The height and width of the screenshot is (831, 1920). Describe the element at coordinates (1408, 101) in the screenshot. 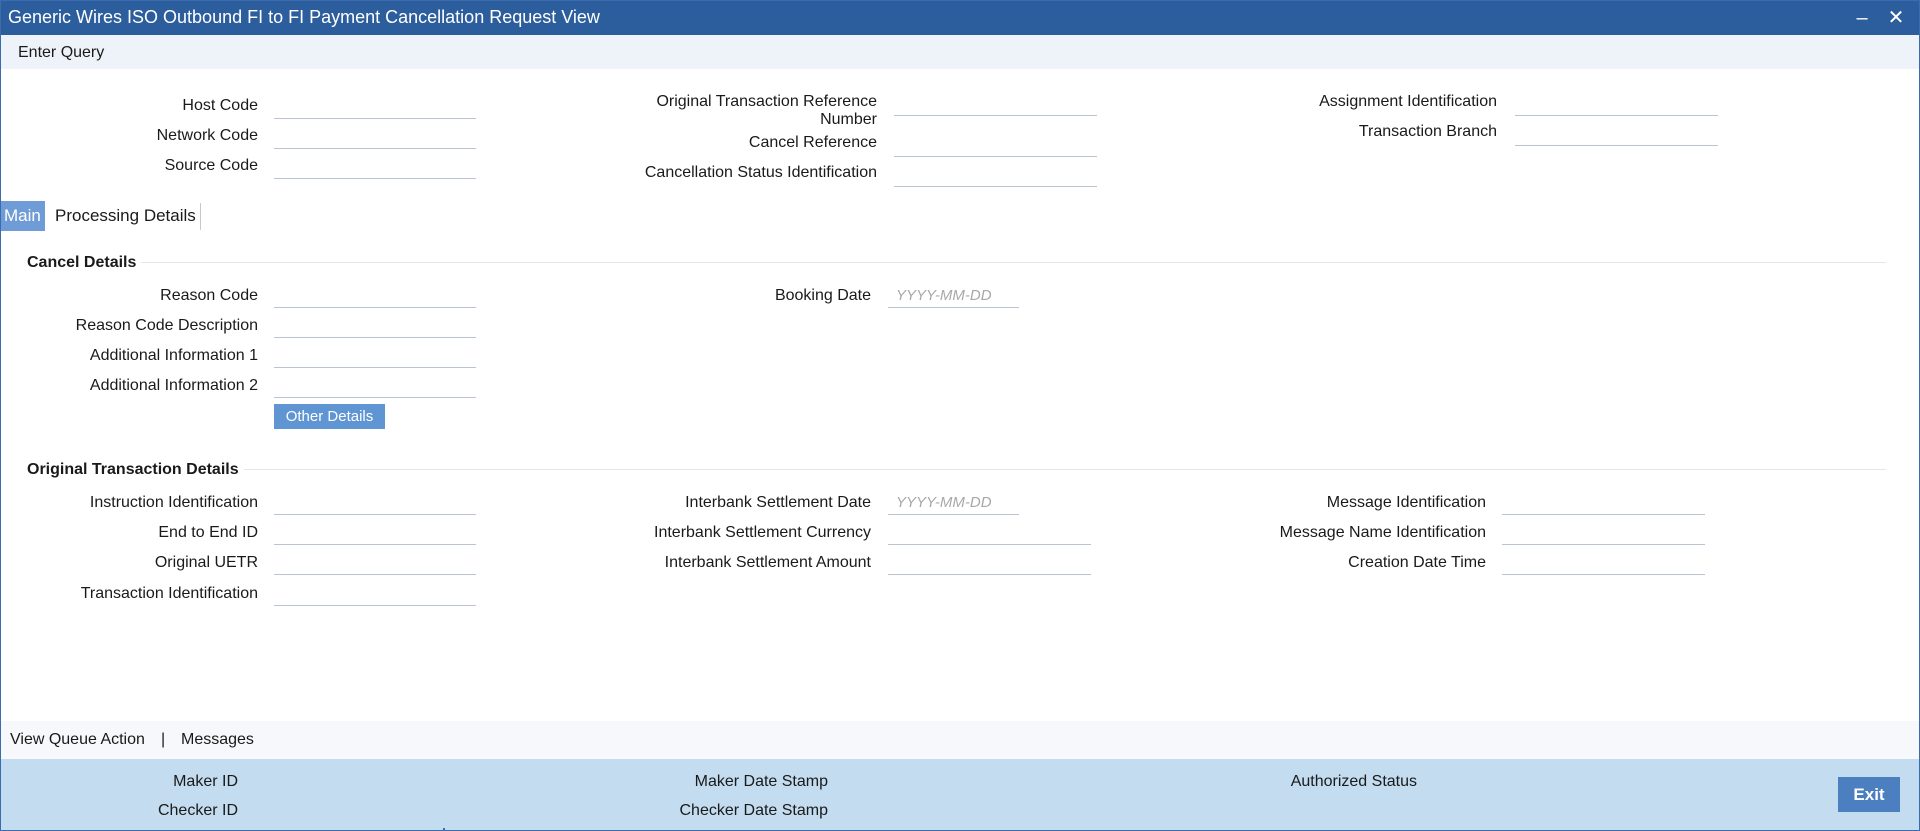

I see `assignment-id-label: Assignment Identification` at that location.